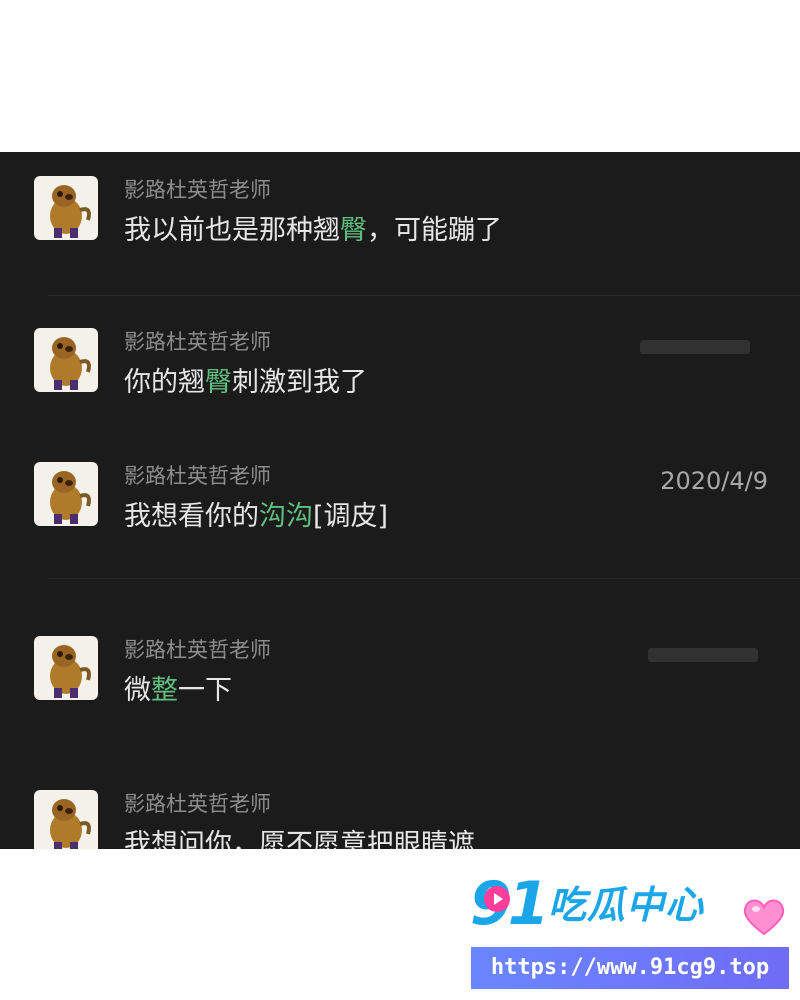  What do you see at coordinates (232, 230) in the screenshot?
I see `message-text-part: 我以前也是那种翘` at bounding box center [232, 230].